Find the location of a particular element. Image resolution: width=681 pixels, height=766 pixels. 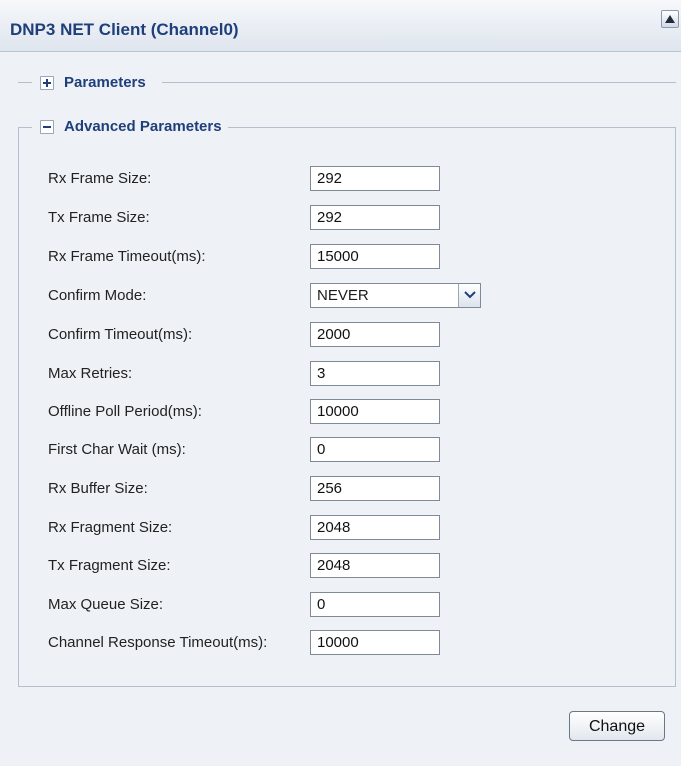

field-row-max-queue-size: Max Queue Size: is located at coordinates (340, 605).